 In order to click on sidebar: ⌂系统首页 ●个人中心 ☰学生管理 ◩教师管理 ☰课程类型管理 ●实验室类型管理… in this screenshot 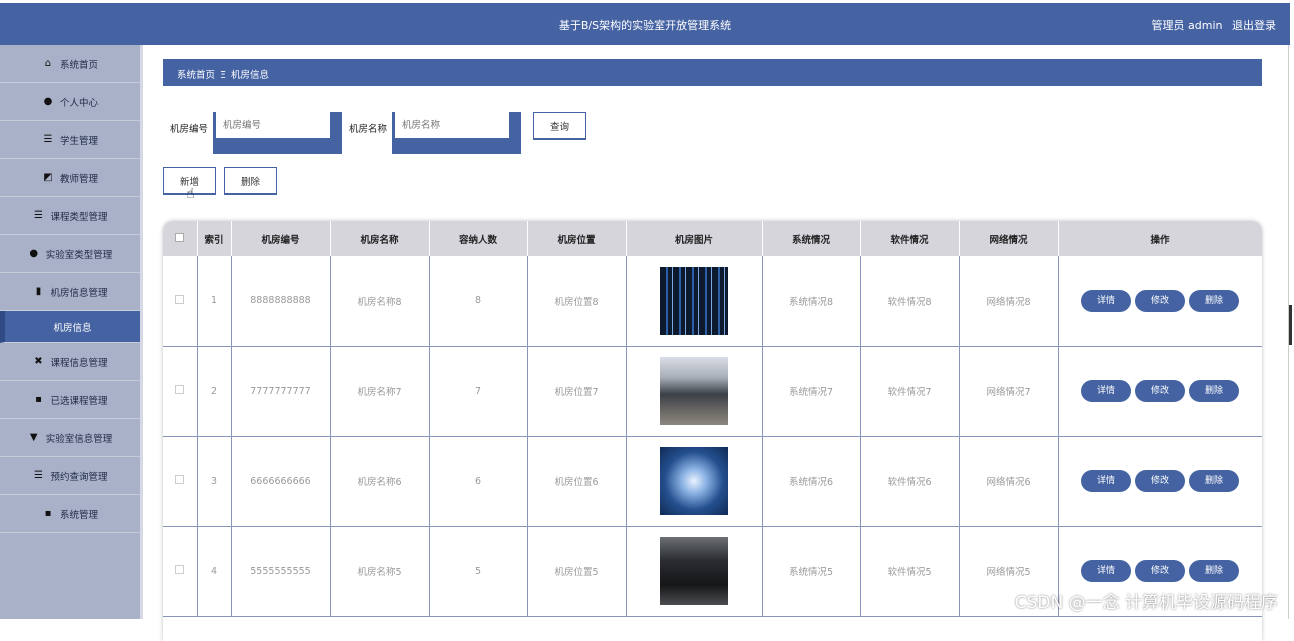, I will do `click(71, 332)`.